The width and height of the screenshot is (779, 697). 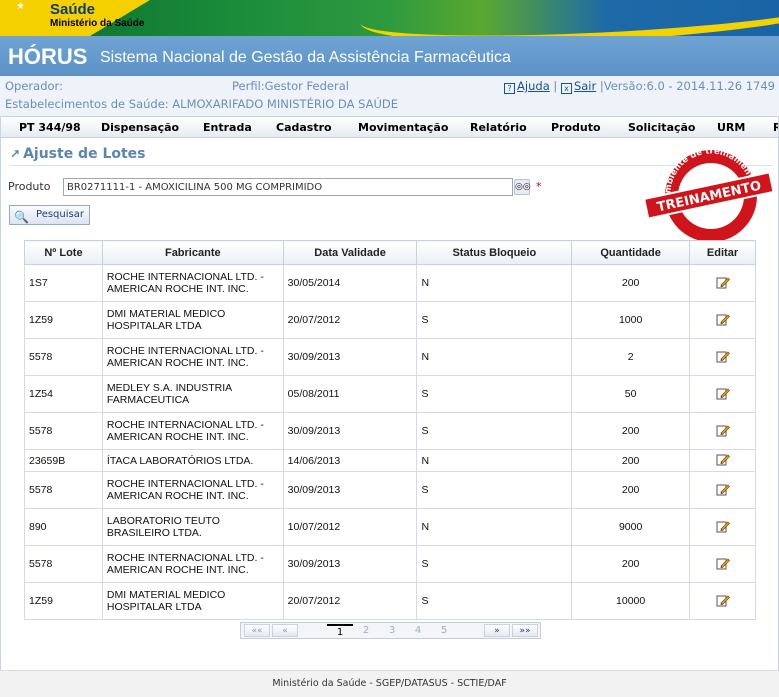 I want to click on menu-item-pt344: PT 344/98, so click(x=50, y=127).